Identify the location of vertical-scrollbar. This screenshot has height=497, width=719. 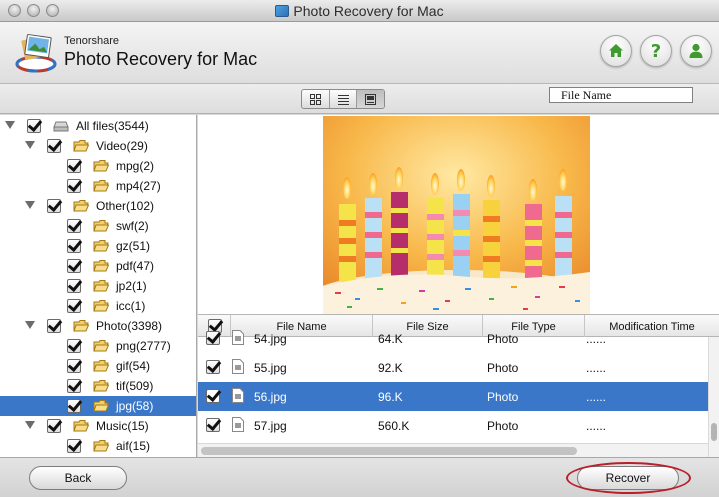
(713, 397).